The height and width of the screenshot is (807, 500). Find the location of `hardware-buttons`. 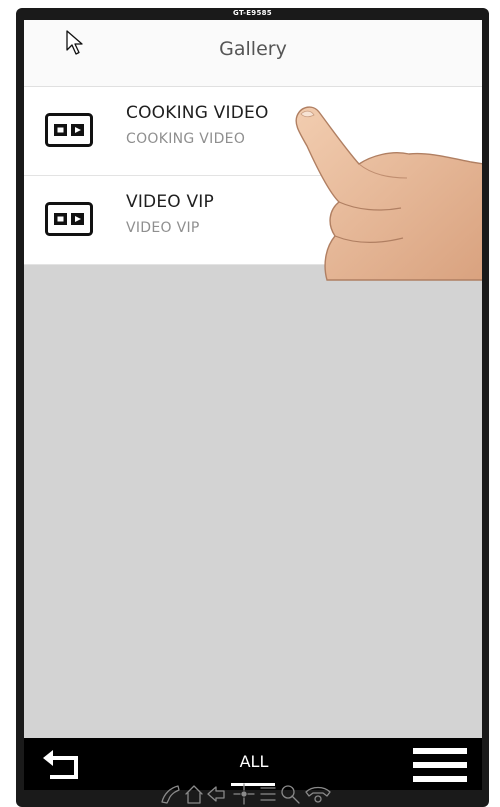

hardware-buttons is located at coordinates (252, 793).